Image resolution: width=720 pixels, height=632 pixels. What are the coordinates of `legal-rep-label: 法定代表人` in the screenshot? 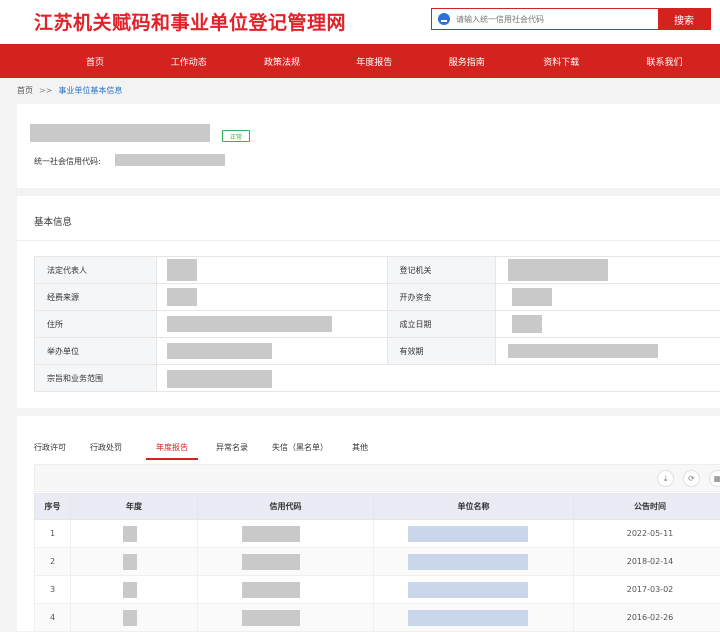 It's located at (96, 270).